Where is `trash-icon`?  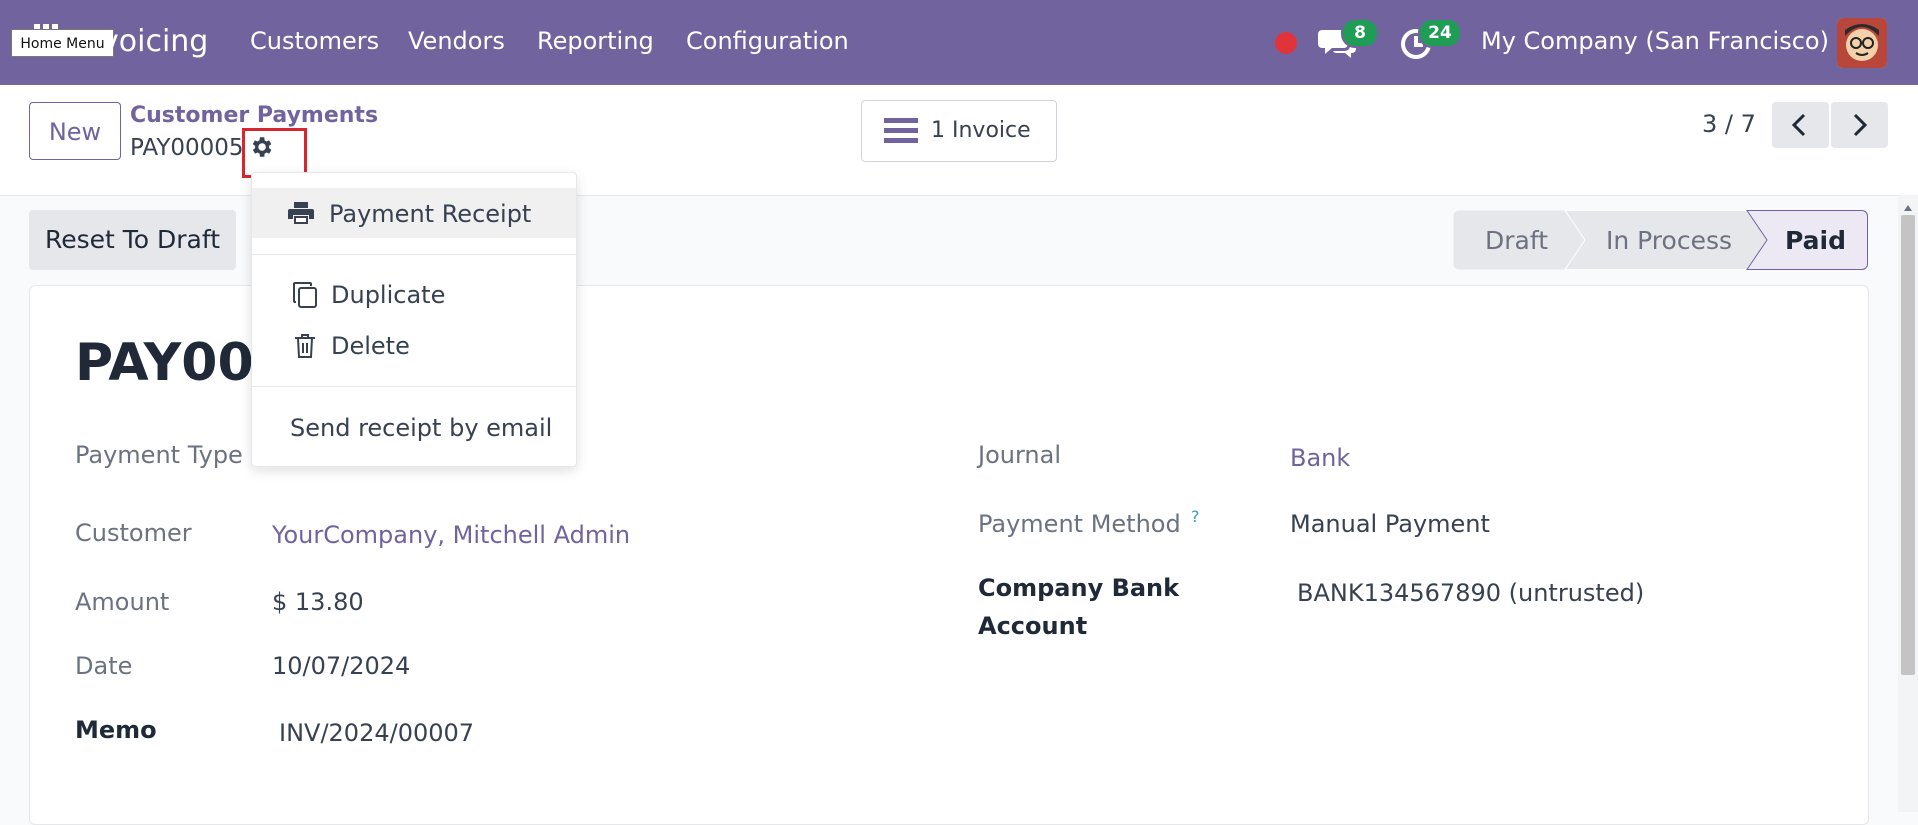 trash-icon is located at coordinates (305, 346).